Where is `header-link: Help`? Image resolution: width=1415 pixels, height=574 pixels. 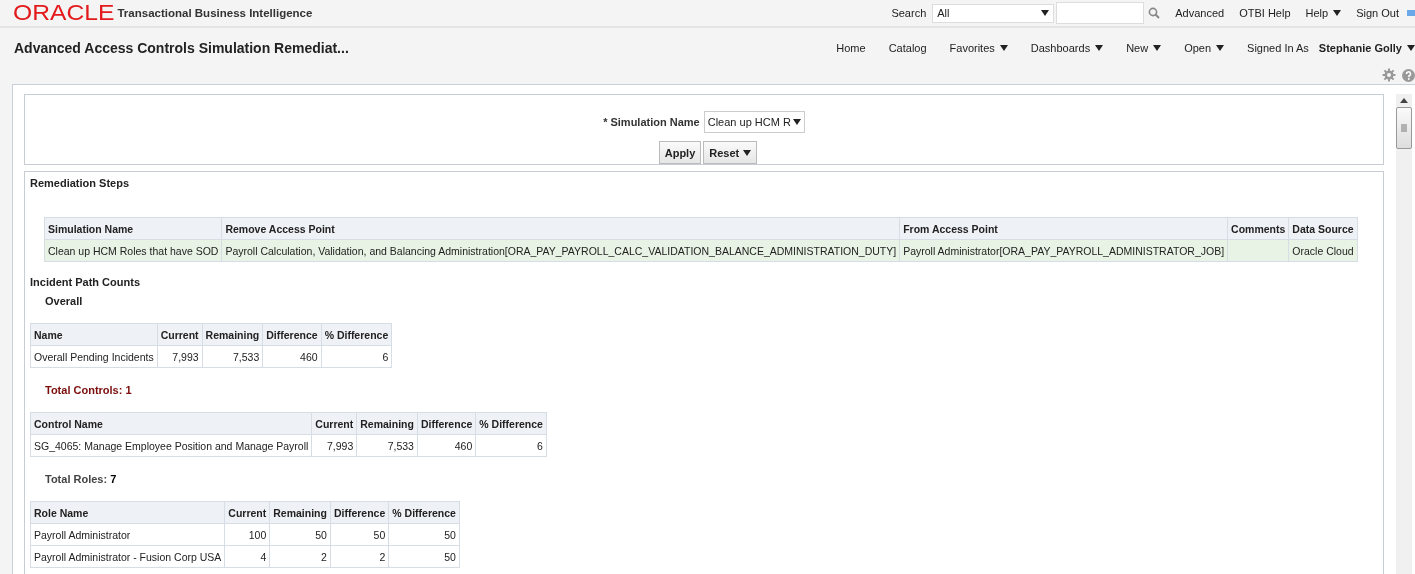
header-link: Help is located at coordinates (1323, 13).